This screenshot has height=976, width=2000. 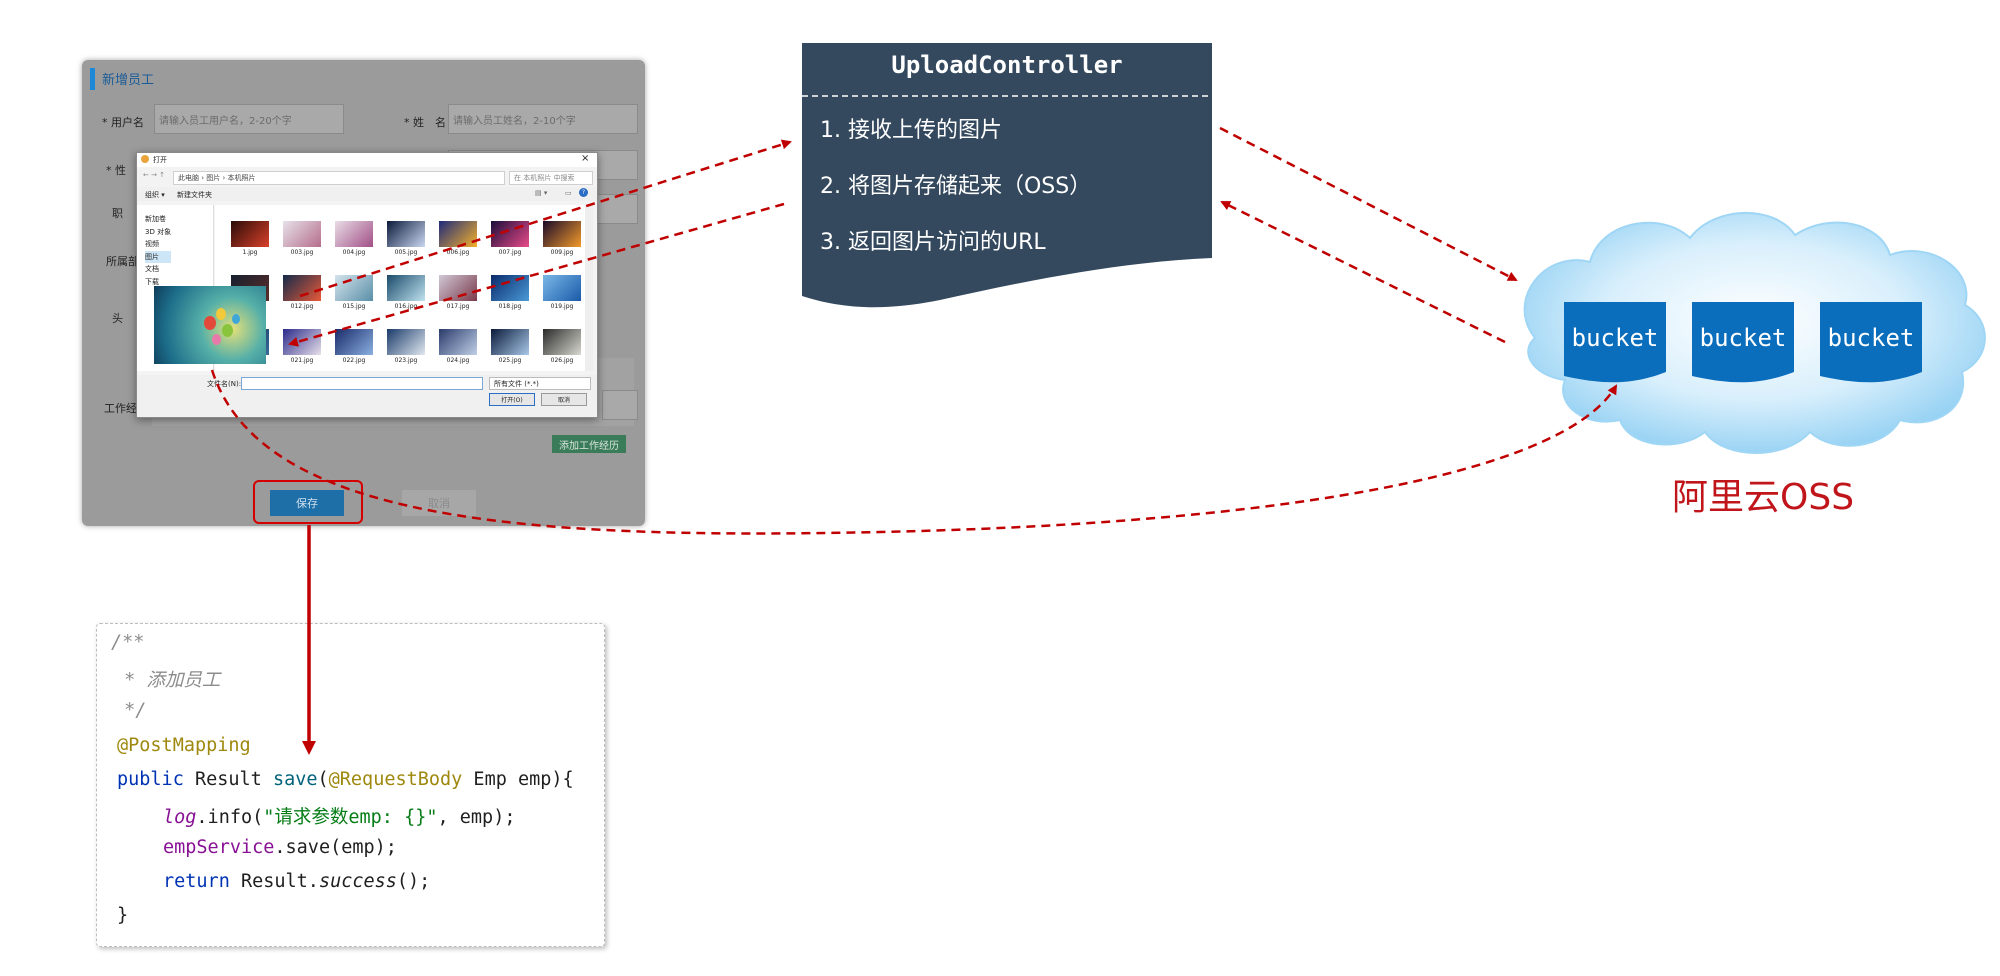 I want to click on oss-label: 阿里云OSS, so click(x=1763, y=497).